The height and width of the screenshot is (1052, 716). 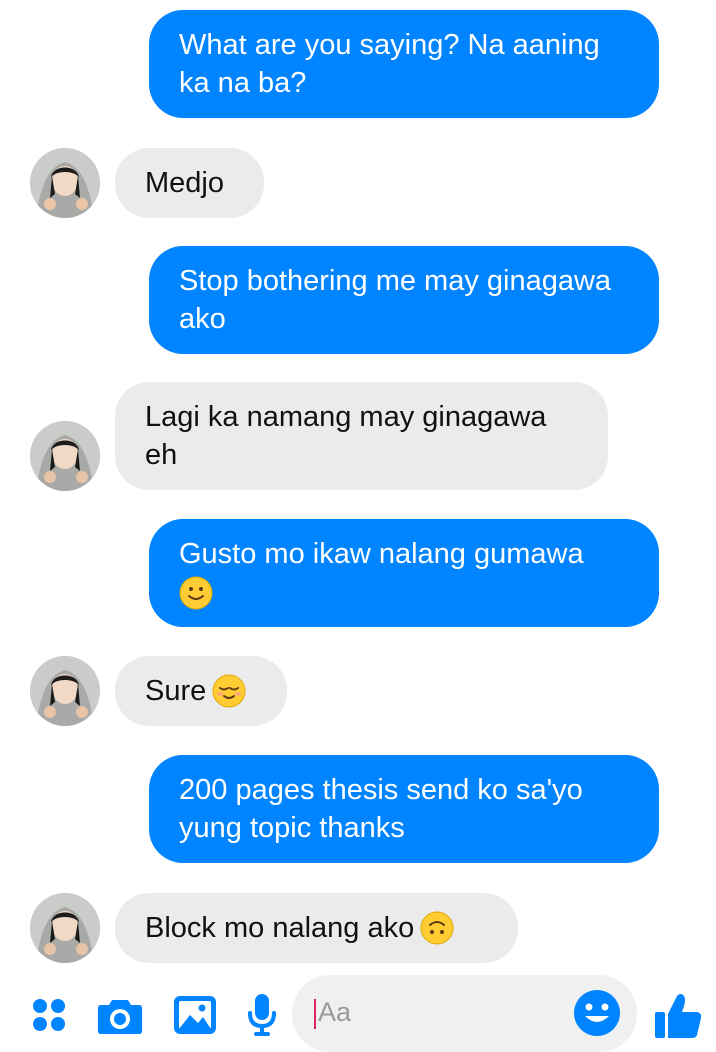 What do you see at coordinates (176, 691) in the screenshot?
I see `message-text: Sure` at bounding box center [176, 691].